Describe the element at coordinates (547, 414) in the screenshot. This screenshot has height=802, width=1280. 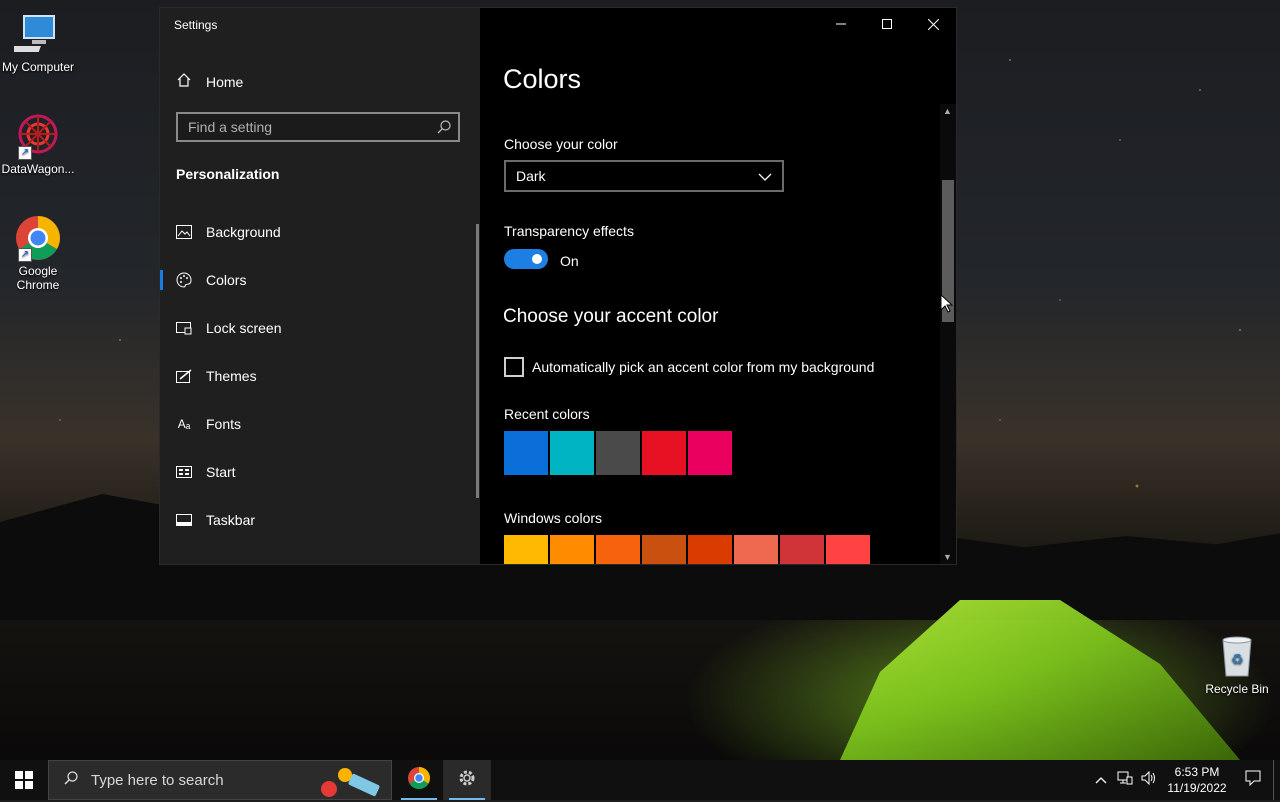
I see `recent-colors-label: Recent colors` at that location.